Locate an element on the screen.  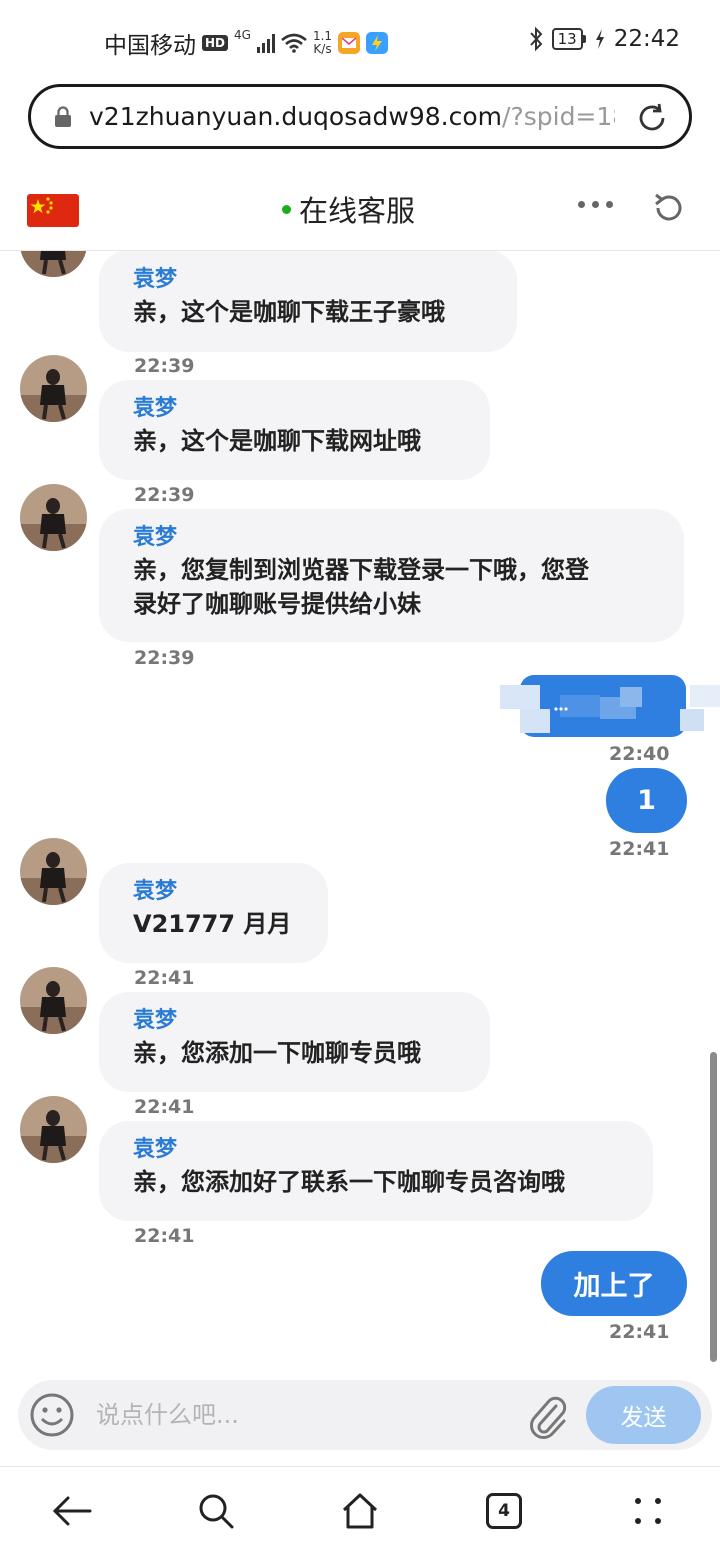
message-bubble-in: 袁梦 亲，您添加一下咖聊专员哦 is located at coordinates (294, 1042).